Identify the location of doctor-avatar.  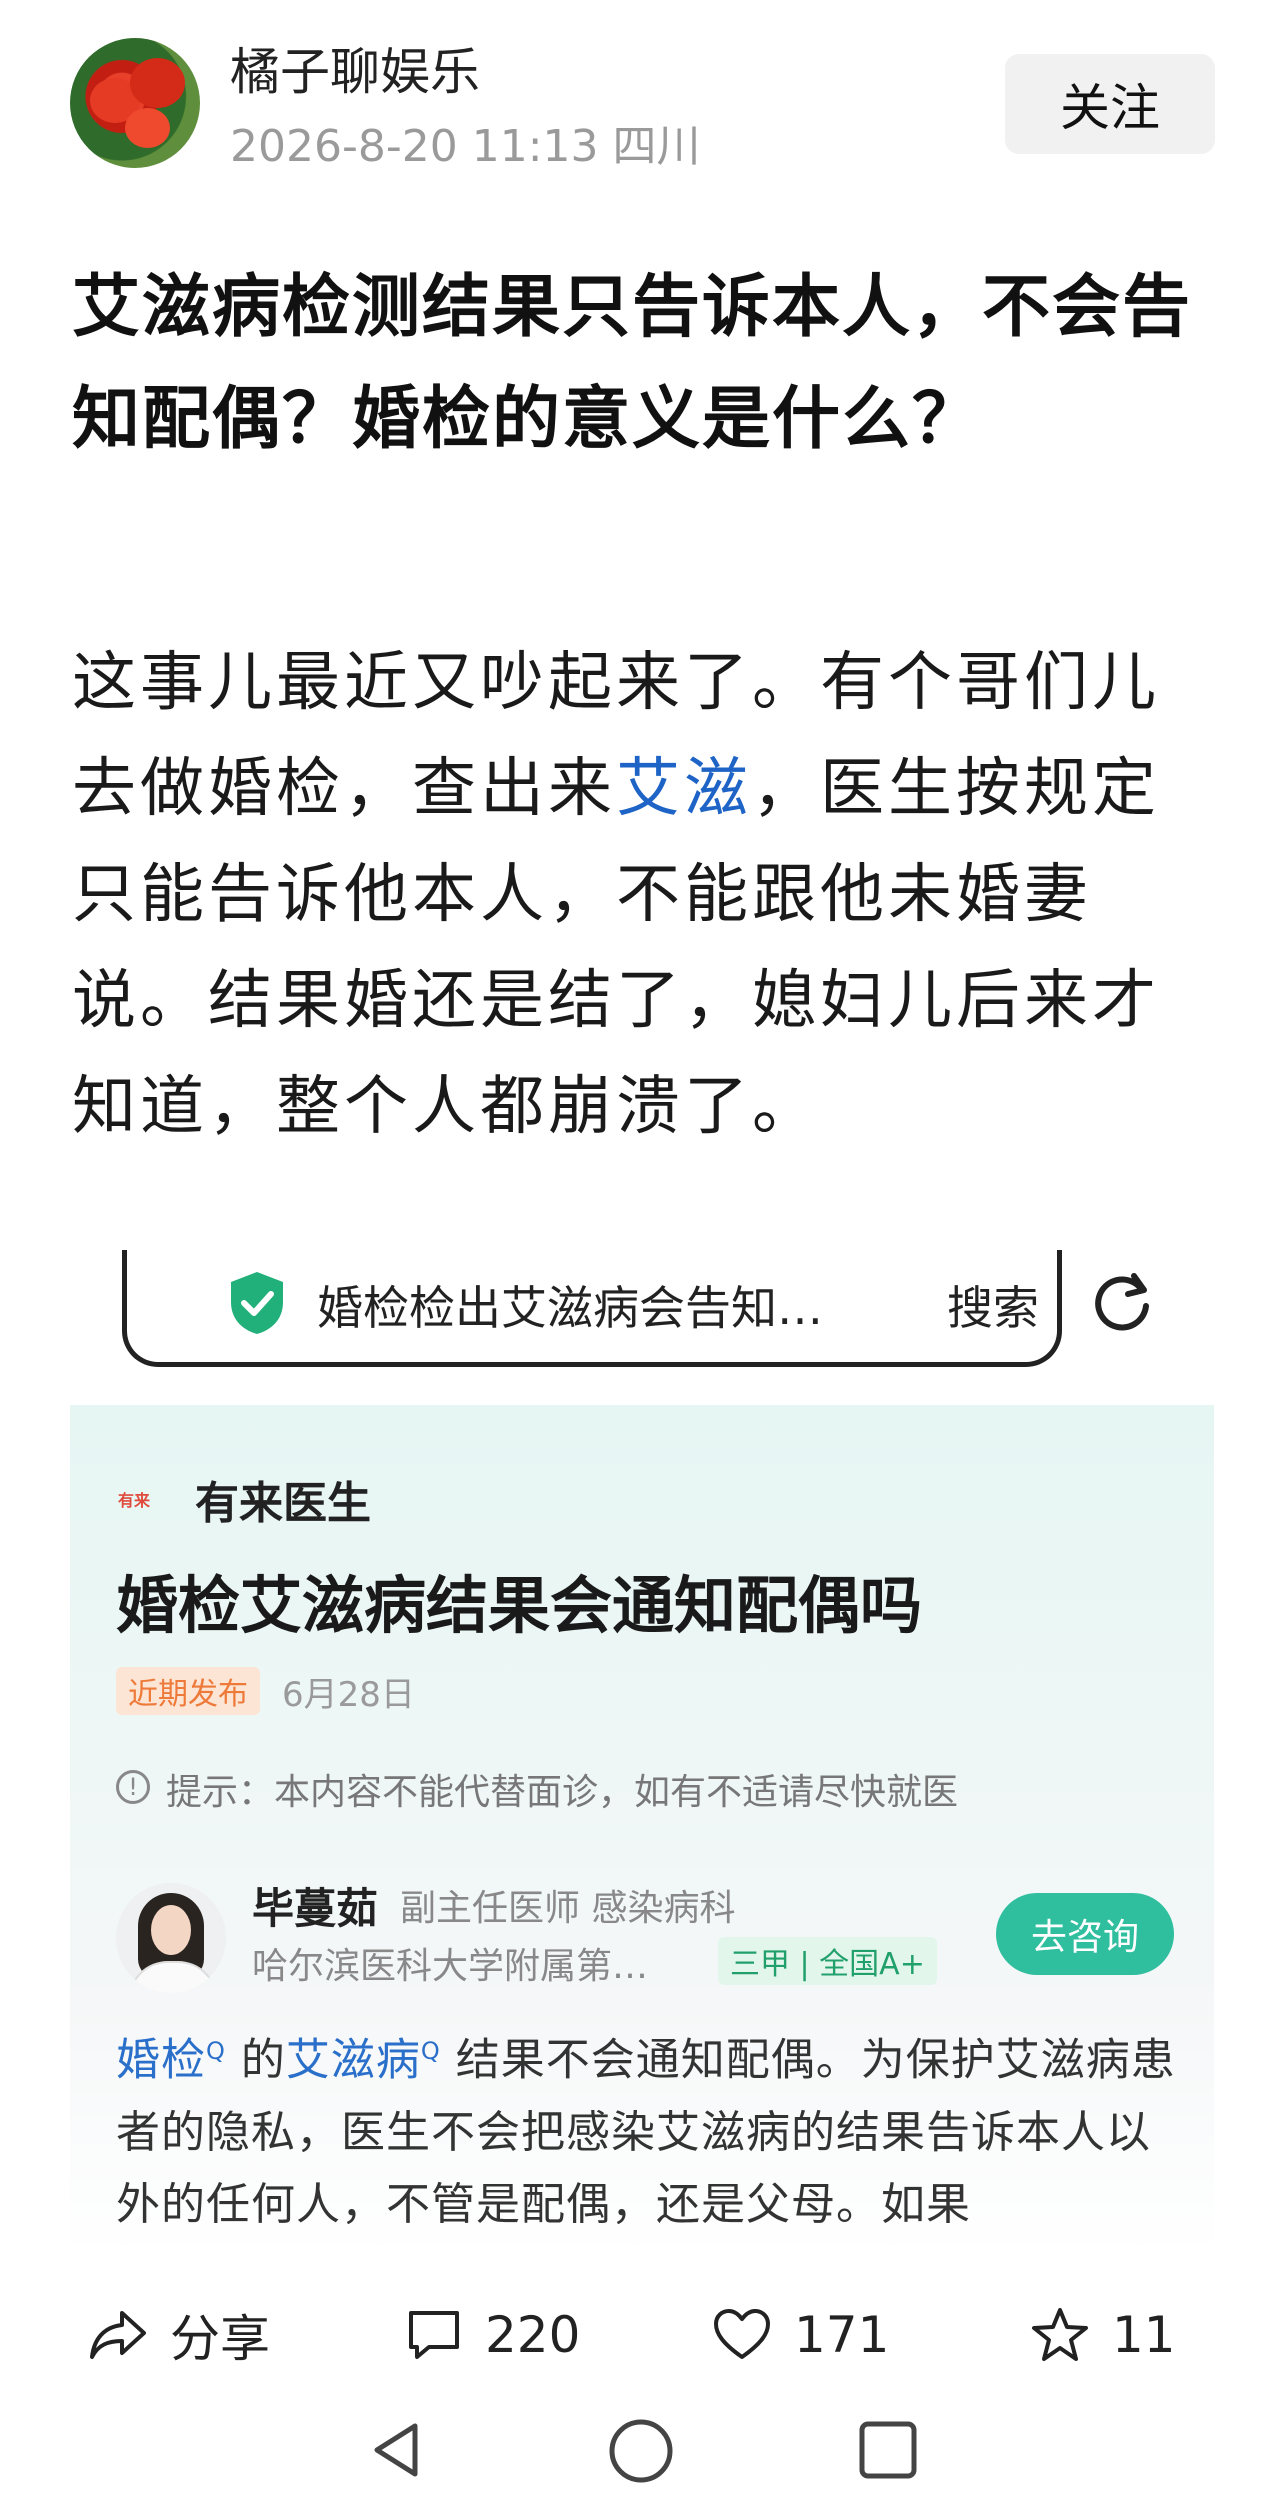
(171, 1938).